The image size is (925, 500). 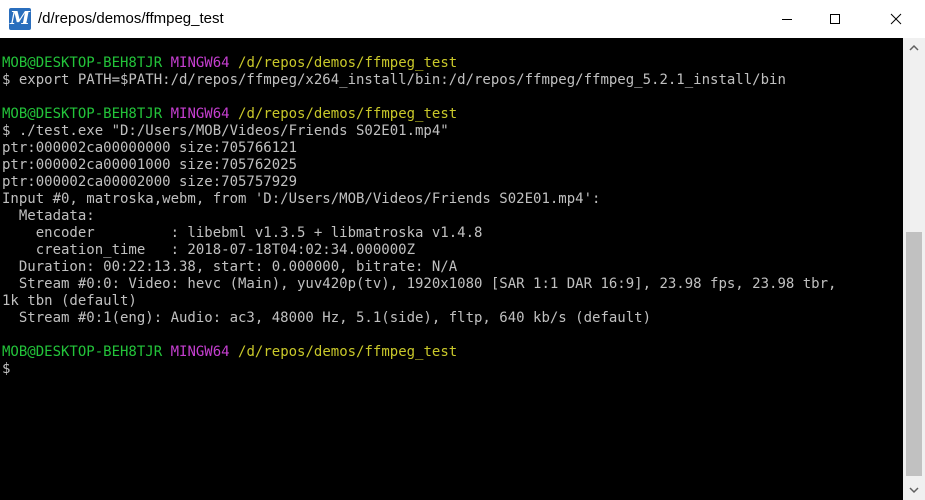 I want to click on close-icon, so click(x=896, y=19).